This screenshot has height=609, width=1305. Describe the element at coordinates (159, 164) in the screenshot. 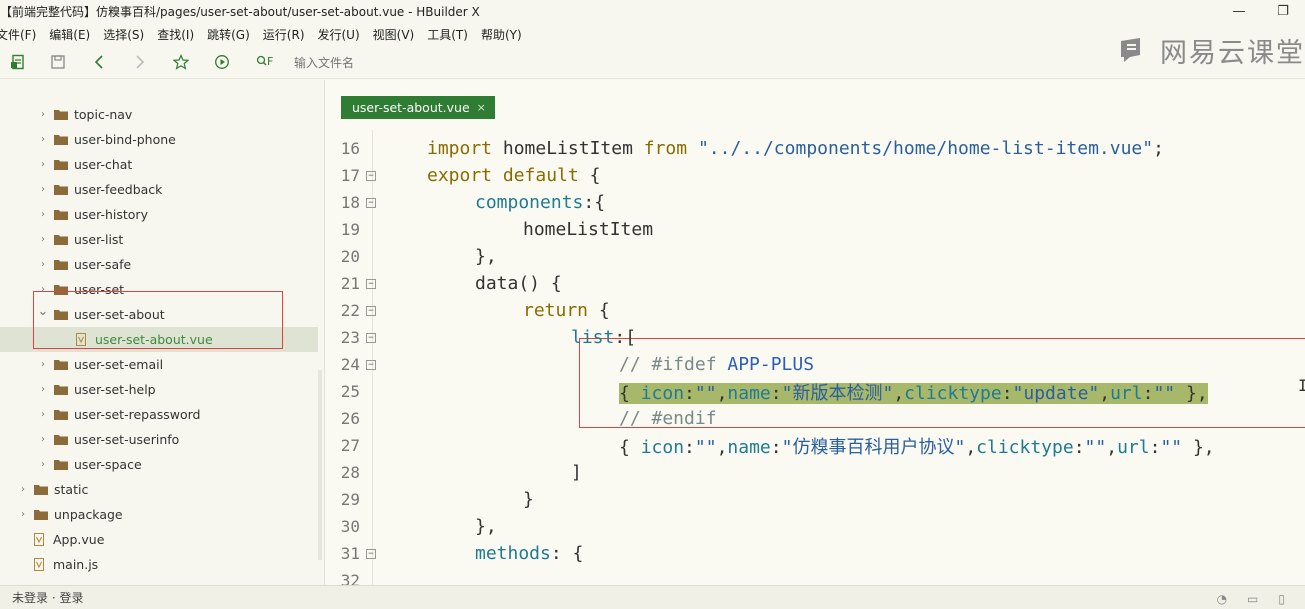

I see `tree-item-user-chat: › user-chat` at that location.